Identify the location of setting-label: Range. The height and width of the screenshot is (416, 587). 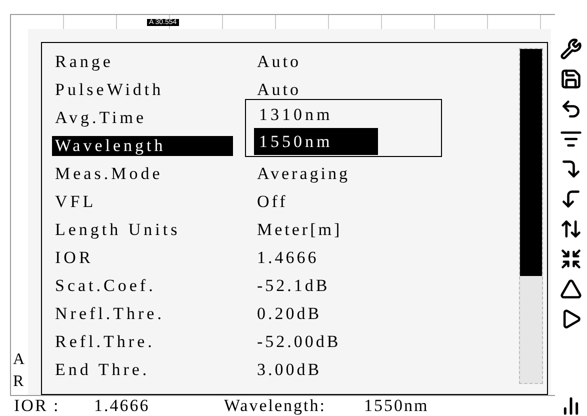
(142, 62).